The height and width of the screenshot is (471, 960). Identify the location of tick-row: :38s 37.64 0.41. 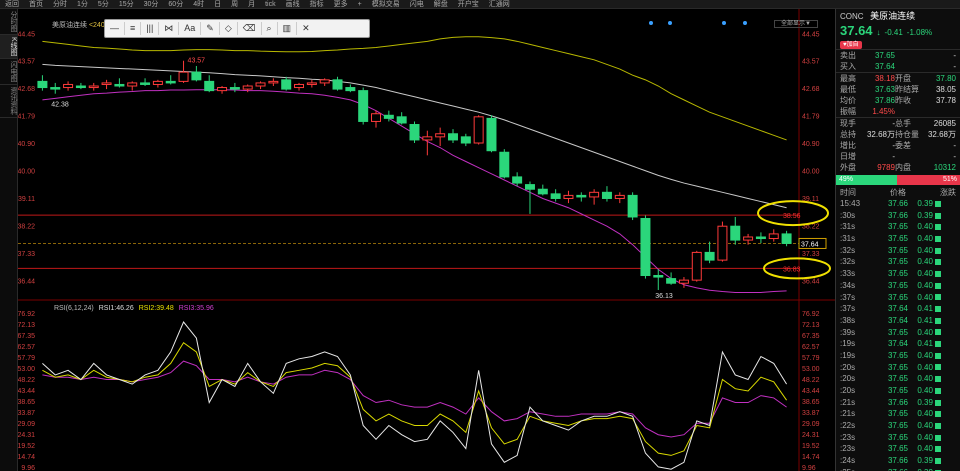
(898, 321).